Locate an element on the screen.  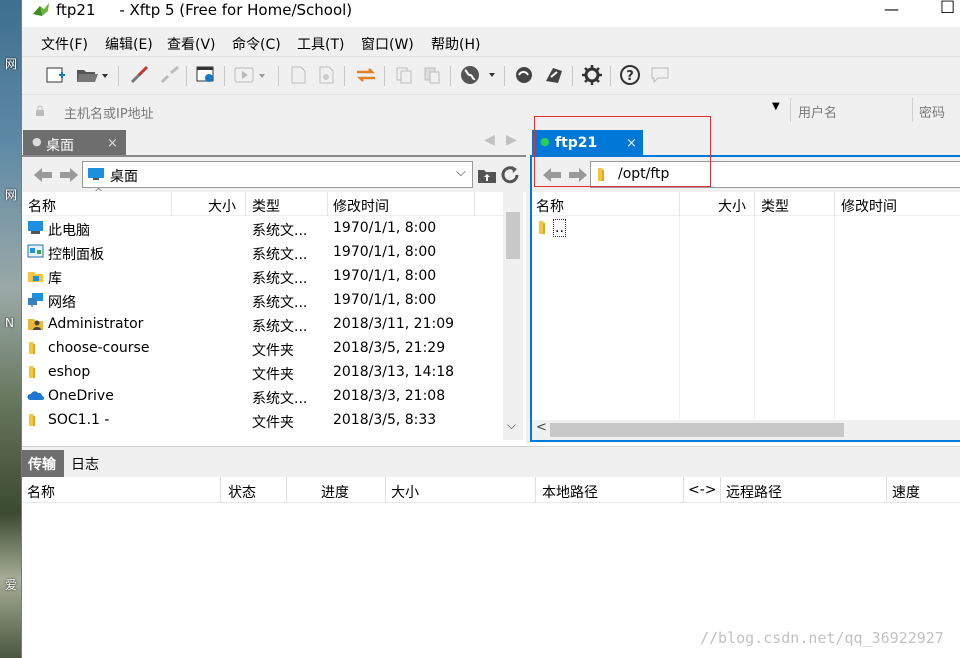
tab-scroll-left-icon: ◀ is located at coordinates (489, 140).